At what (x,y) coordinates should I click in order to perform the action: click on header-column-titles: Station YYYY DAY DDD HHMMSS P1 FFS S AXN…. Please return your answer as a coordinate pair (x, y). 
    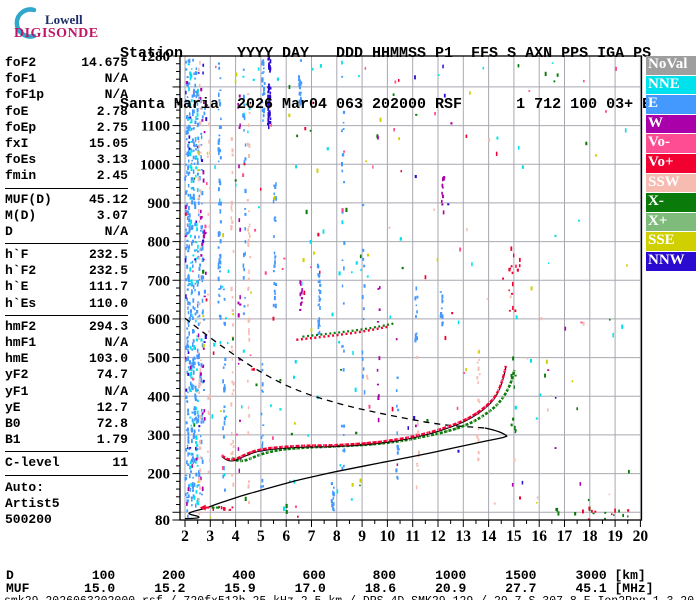
    Looking at the image, I should click on (386, 53).